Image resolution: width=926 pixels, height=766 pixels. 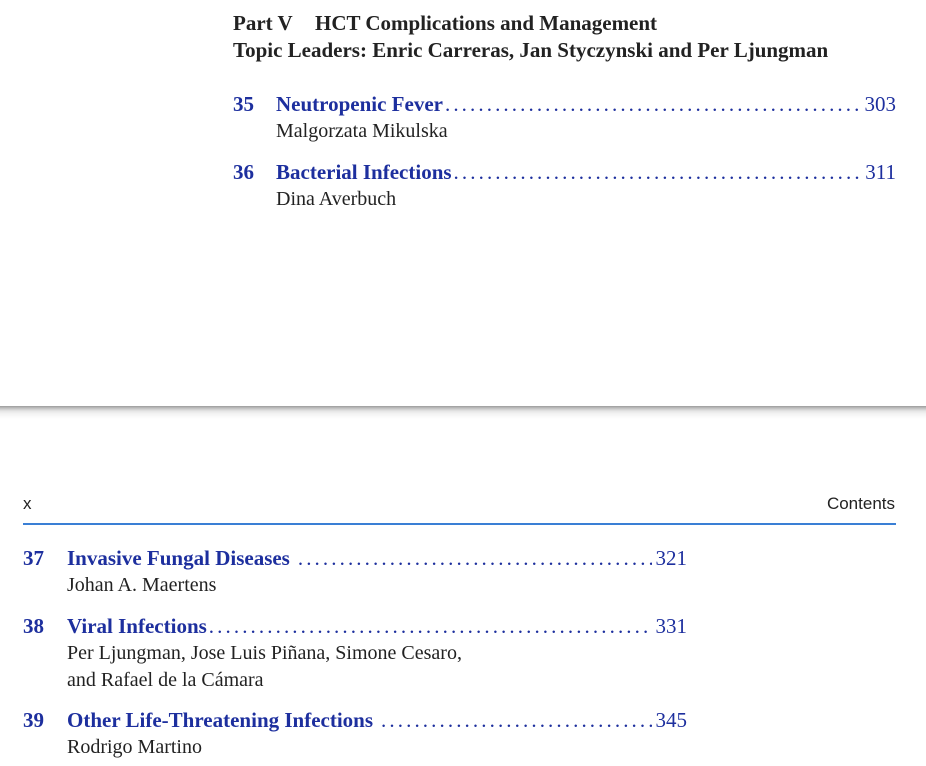 I want to click on page-number-link: 331, so click(x=672, y=626).